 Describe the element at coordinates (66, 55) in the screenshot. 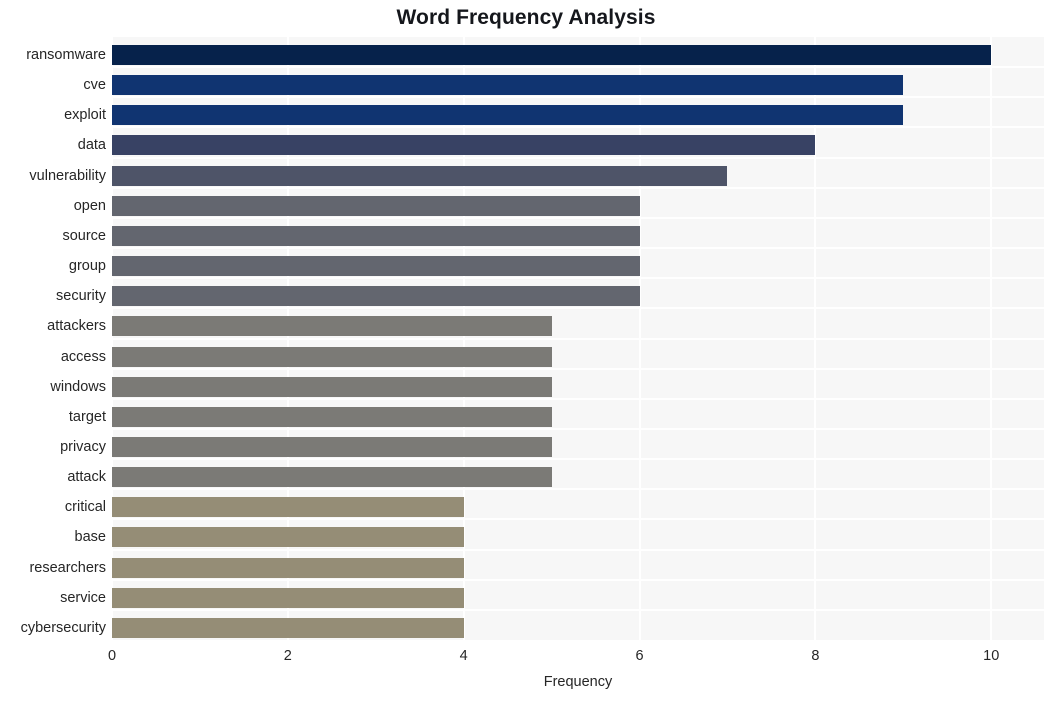

I see `y-tick-label-ransomware: ransomware` at that location.